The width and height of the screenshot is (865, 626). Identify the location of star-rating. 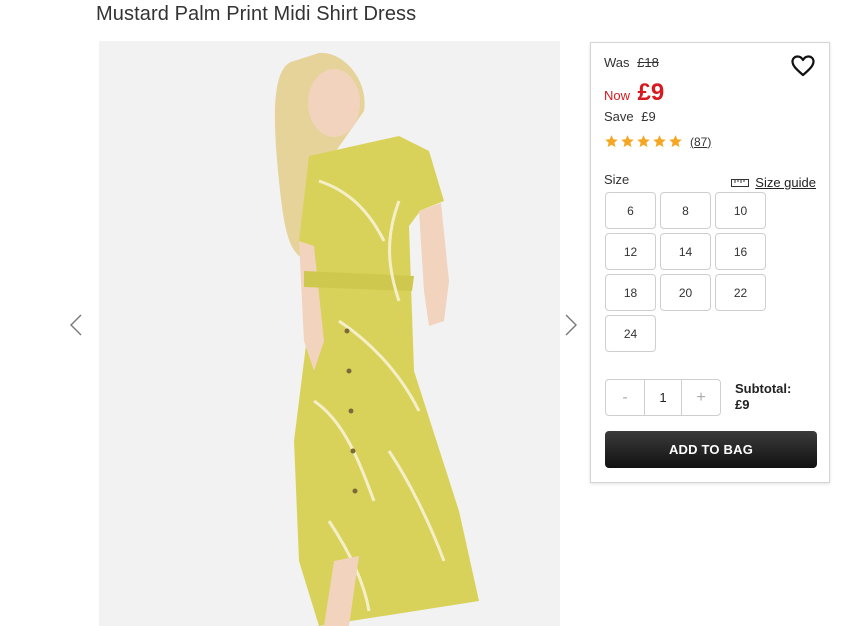
(644, 141).